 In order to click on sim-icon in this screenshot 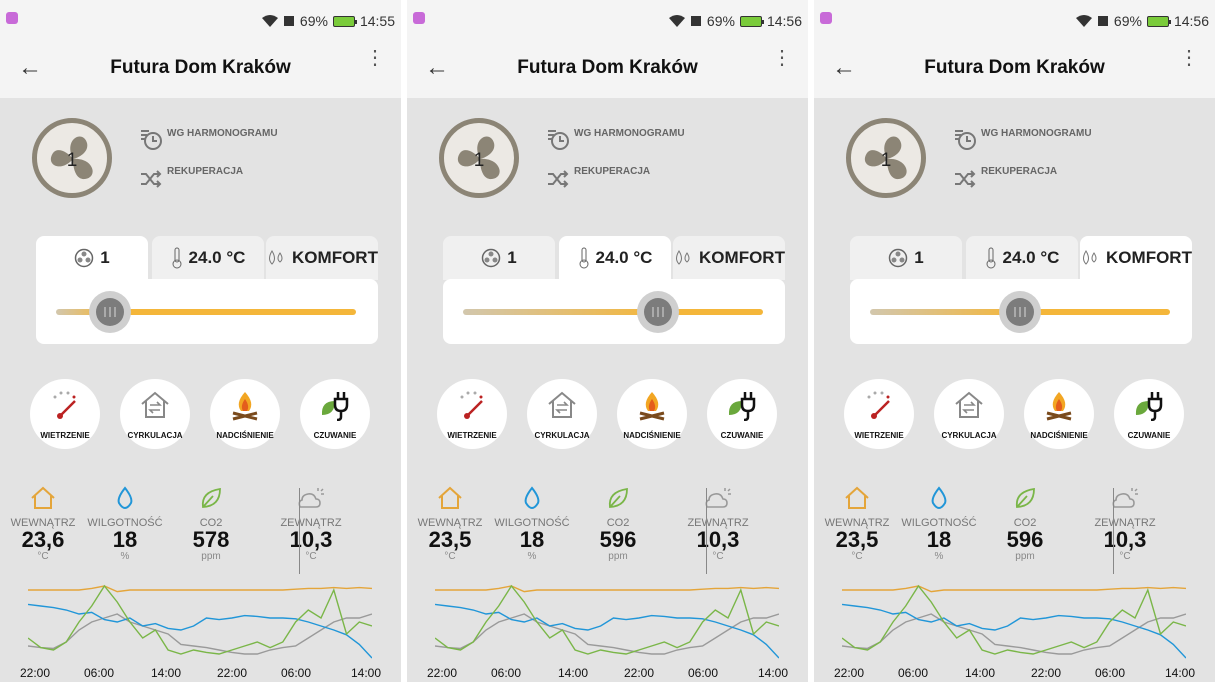, I will do `click(1102, 21)`.